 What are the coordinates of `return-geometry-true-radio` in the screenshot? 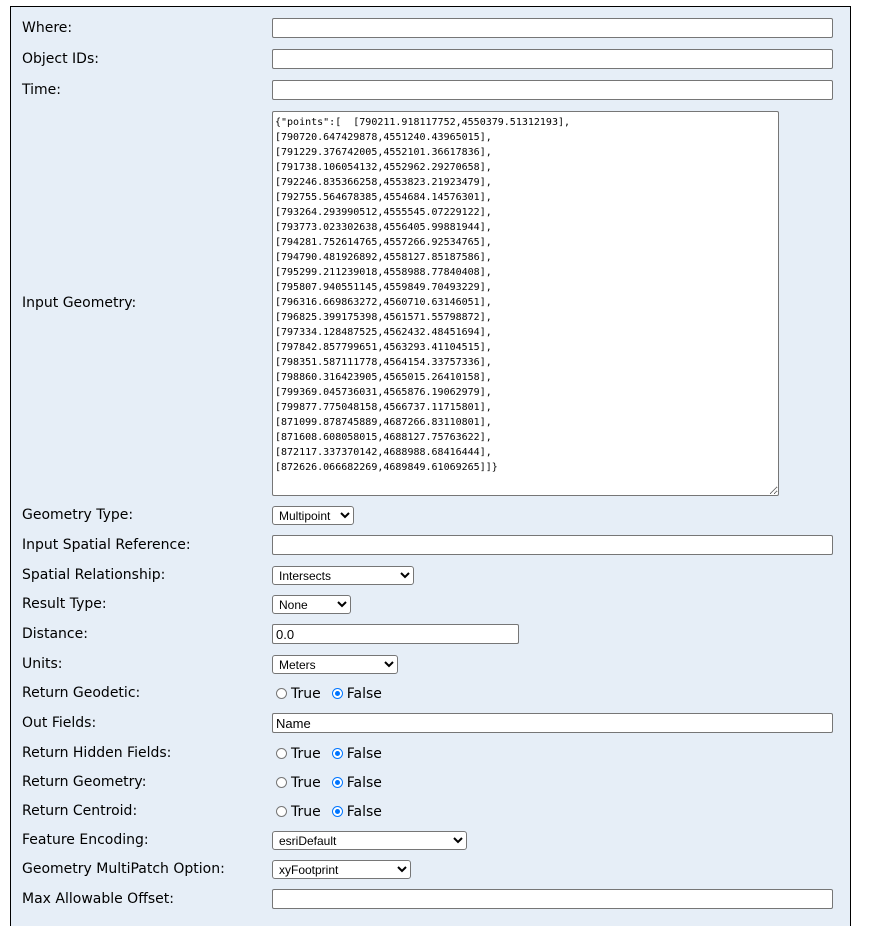 It's located at (281, 782).